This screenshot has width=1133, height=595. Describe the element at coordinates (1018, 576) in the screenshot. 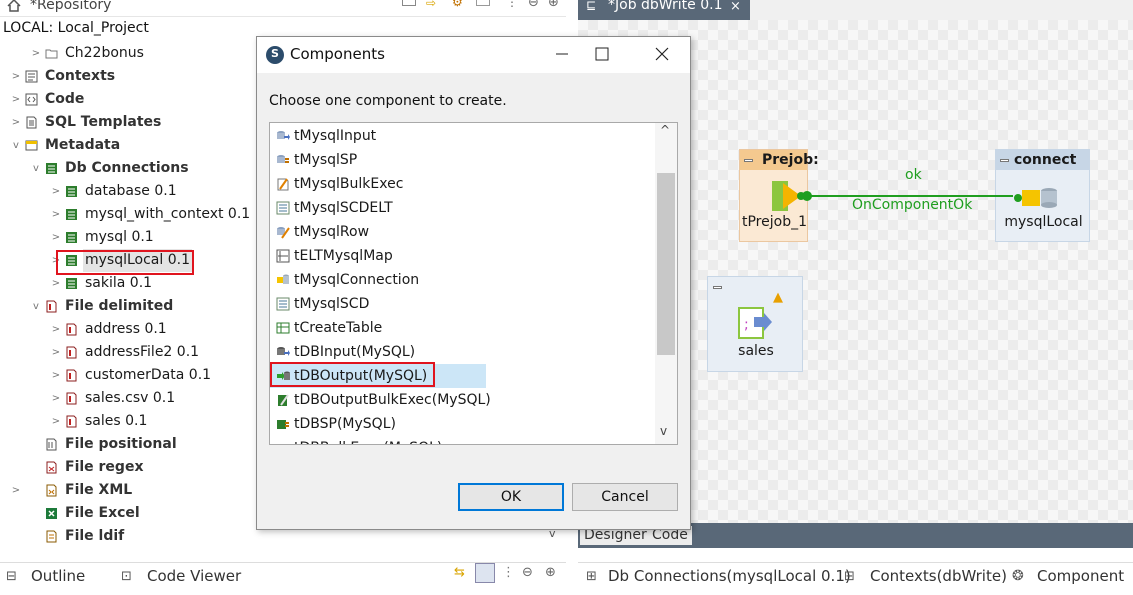

I see `component-icon: ❂` at that location.